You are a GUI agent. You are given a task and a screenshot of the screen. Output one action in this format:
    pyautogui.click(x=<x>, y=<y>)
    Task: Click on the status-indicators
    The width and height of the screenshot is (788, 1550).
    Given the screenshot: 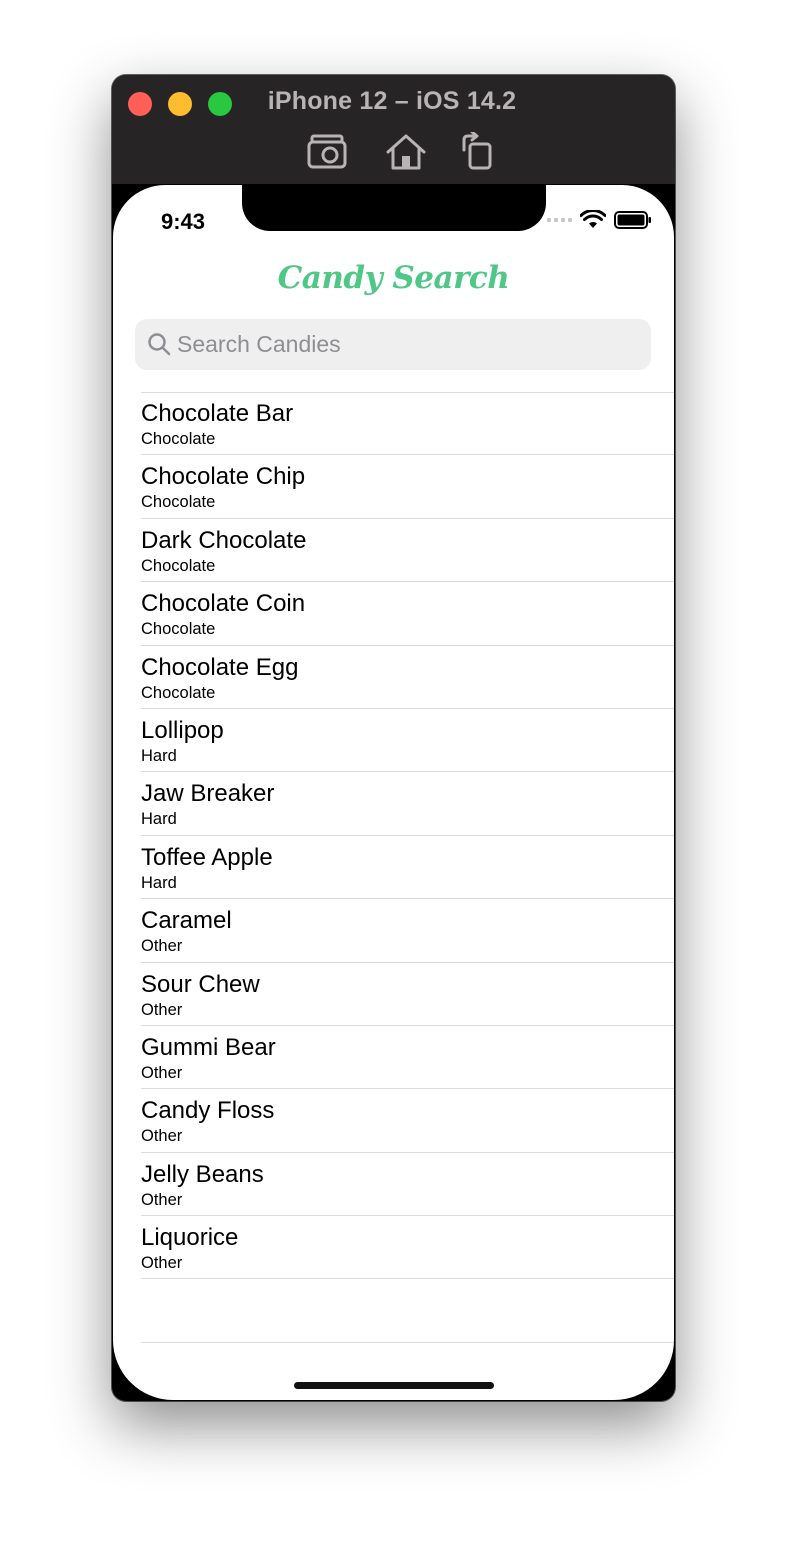 What is the action you would take?
    pyautogui.click(x=599, y=220)
    